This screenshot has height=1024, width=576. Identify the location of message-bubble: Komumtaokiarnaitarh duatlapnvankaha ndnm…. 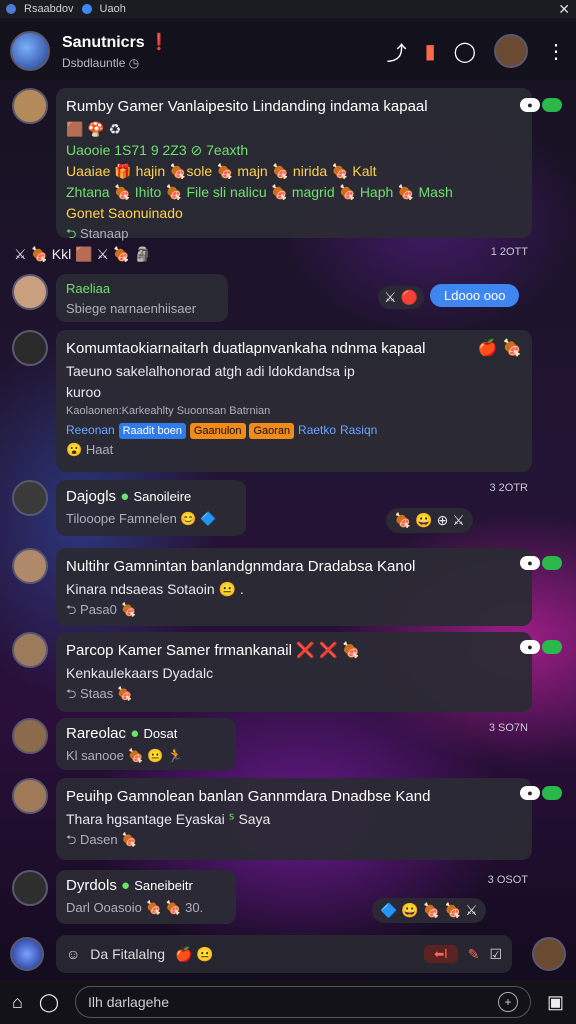
(294, 401).